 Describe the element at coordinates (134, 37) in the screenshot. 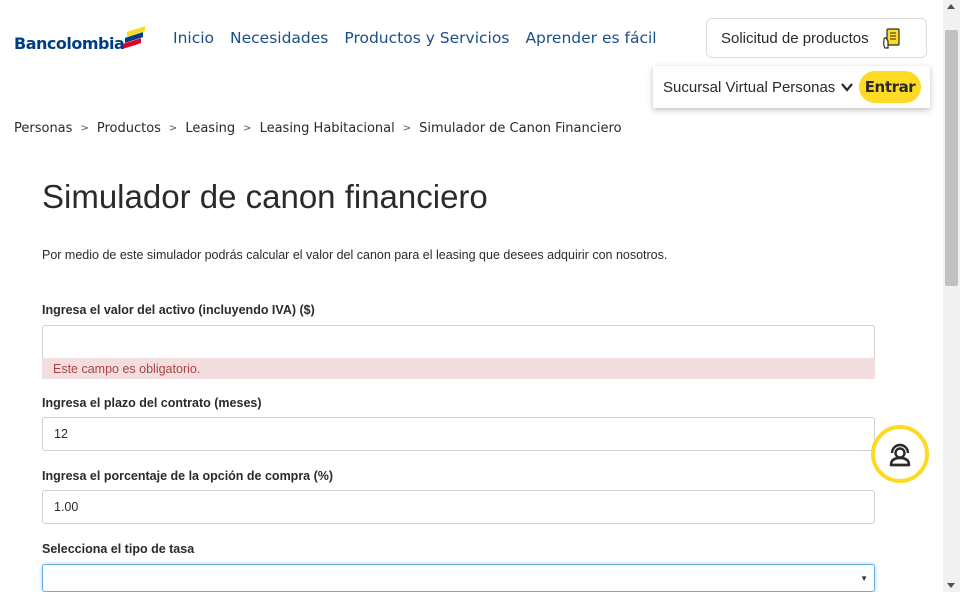

I see `logo-mark-icon` at that location.